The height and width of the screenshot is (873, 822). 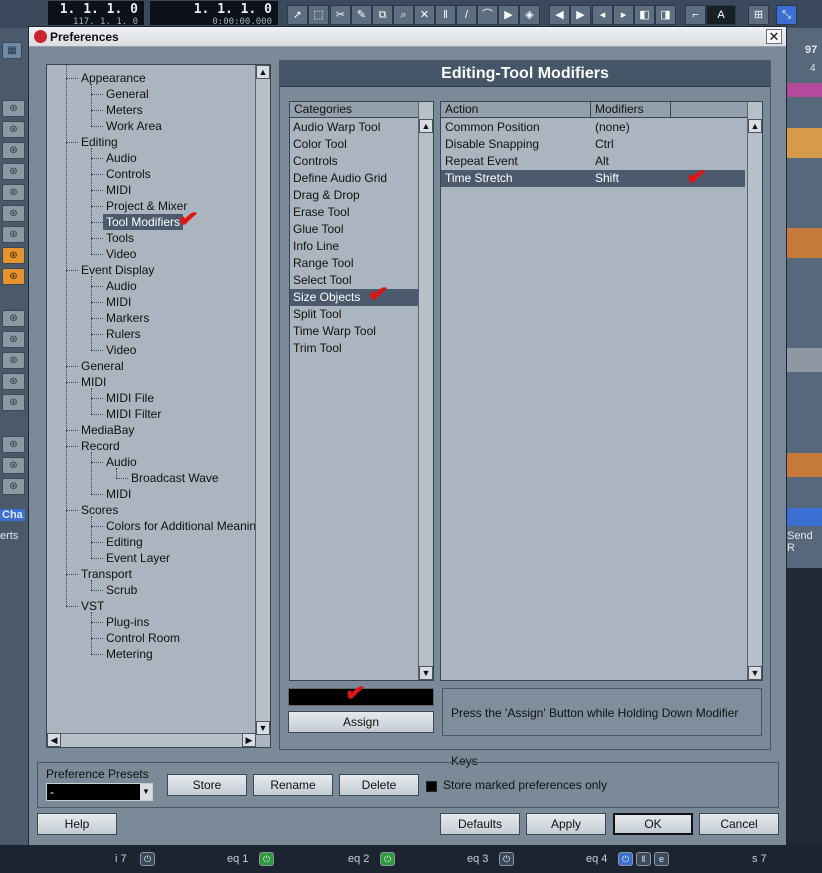 What do you see at coordinates (297, 15) in the screenshot?
I see `object-select-tool-icon: ➚` at bounding box center [297, 15].